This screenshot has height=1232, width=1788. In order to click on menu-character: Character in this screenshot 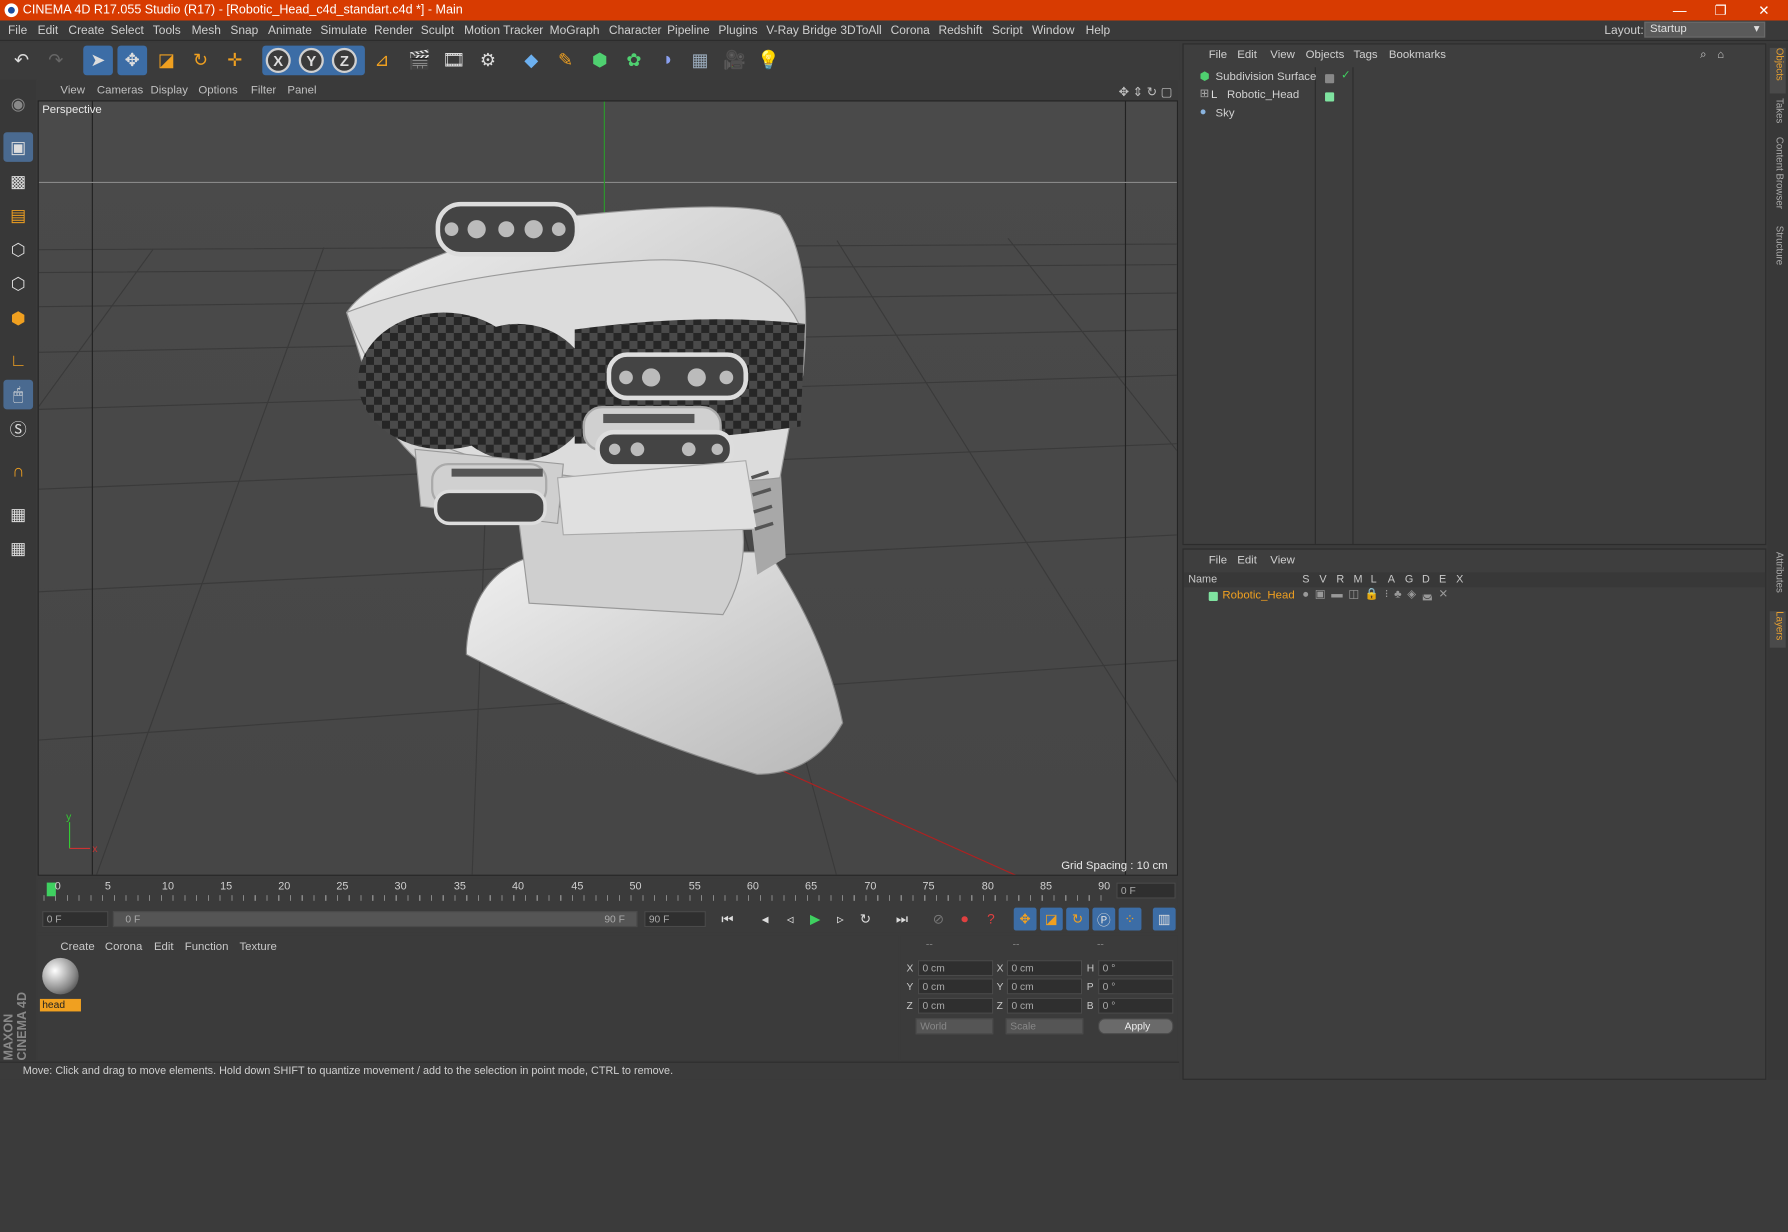, I will do `click(635, 31)`.